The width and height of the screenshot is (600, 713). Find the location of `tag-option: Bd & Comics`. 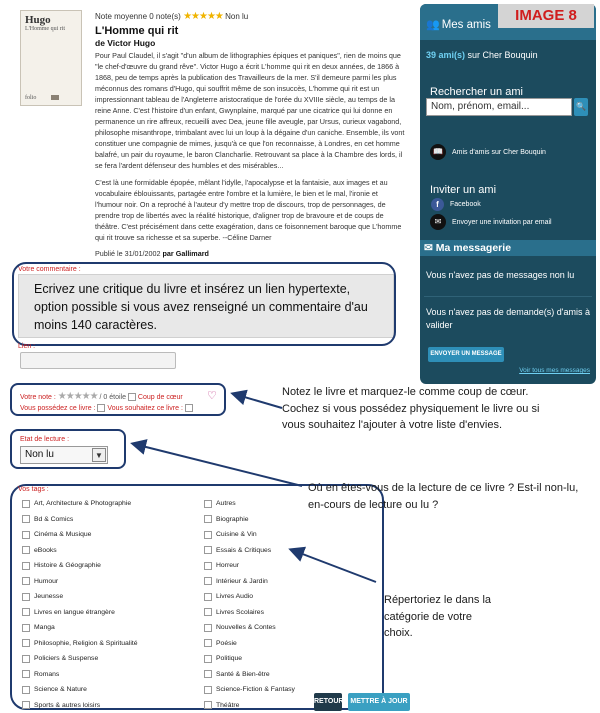

tag-option: Bd & Comics is located at coordinates (85, 520).